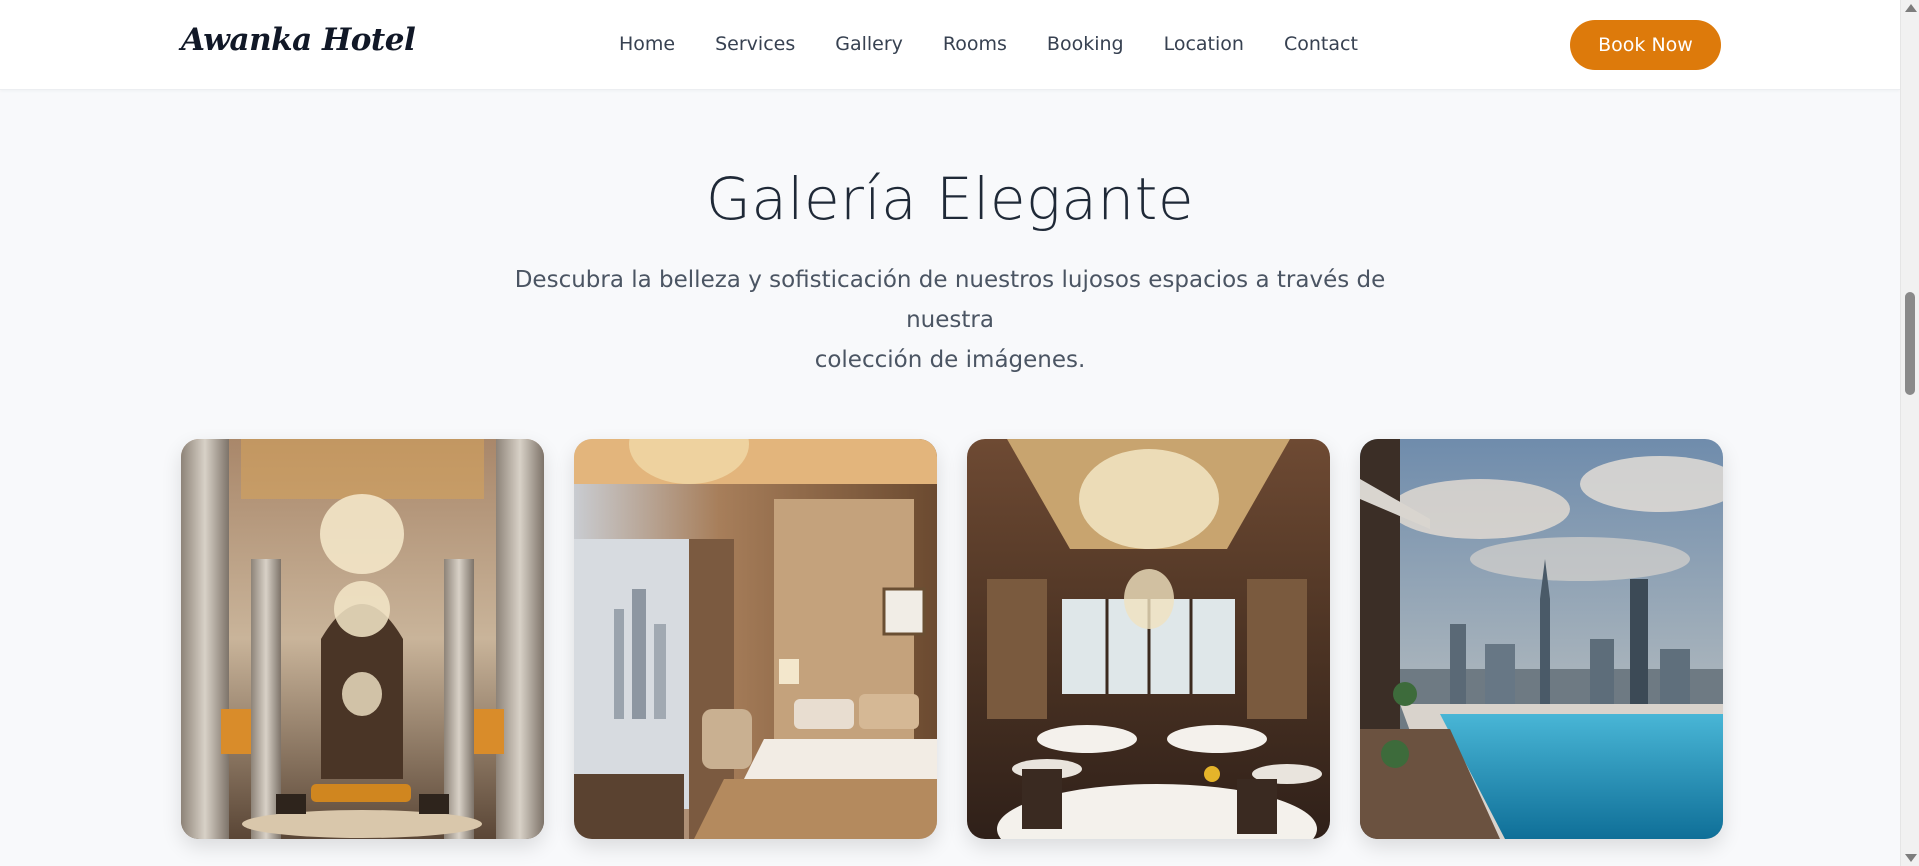 This screenshot has width=1919, height=866. What do you see at coordinates (1909, 433) in the screenshot?
I see `page-scrollbar` at bounding box center [1909, 433].